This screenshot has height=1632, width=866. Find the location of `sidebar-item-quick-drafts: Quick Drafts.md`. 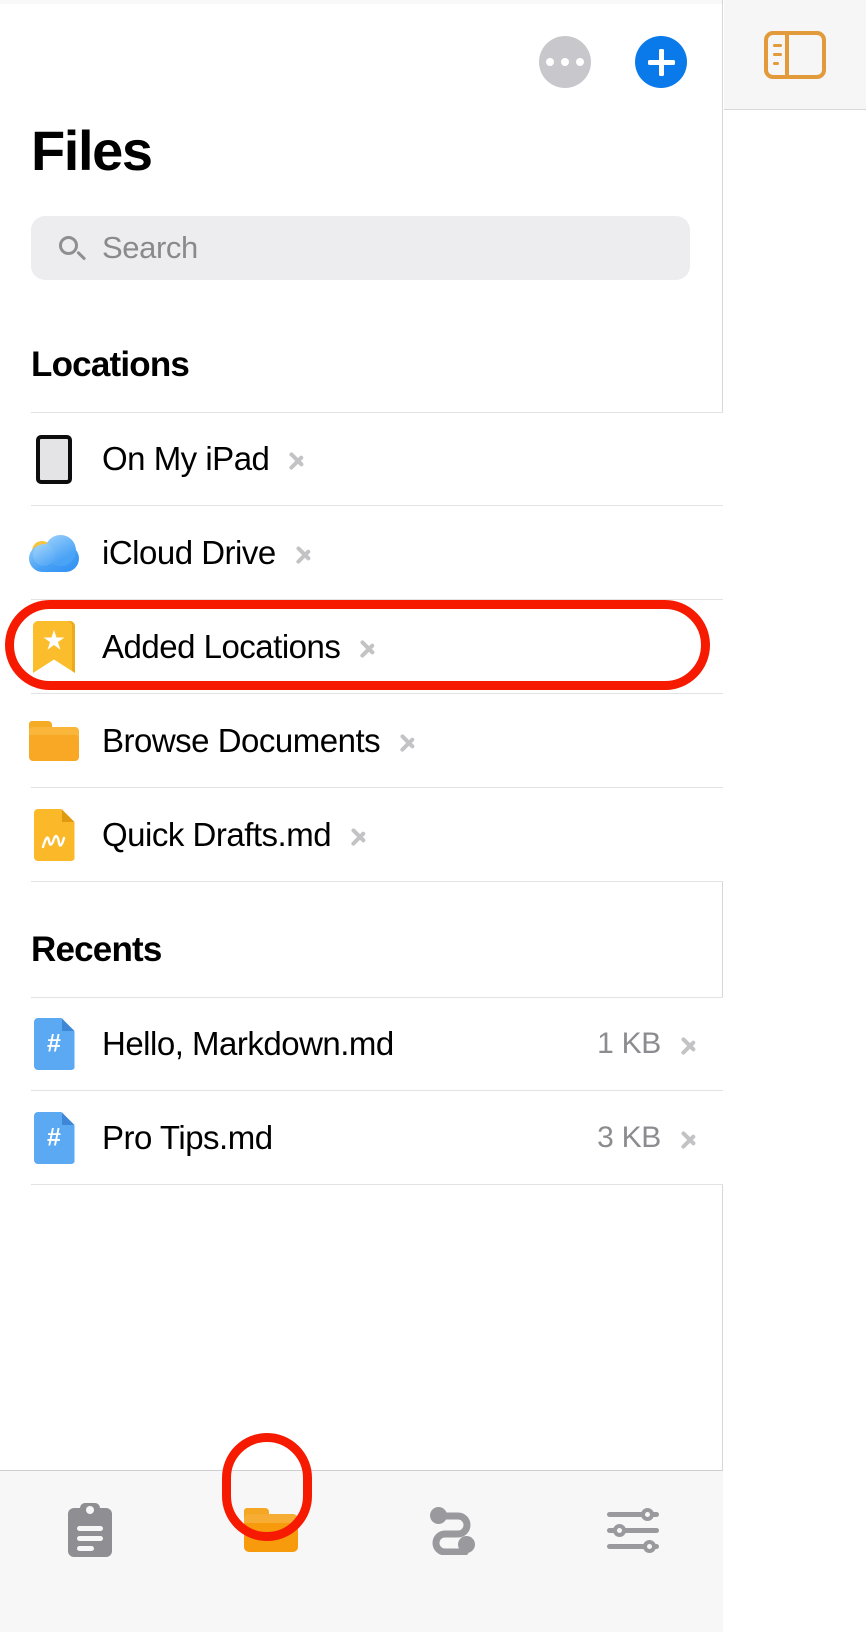

sidebar-item-quick-drafts: Quick Drafts.md is located at coordinates (361, 835).